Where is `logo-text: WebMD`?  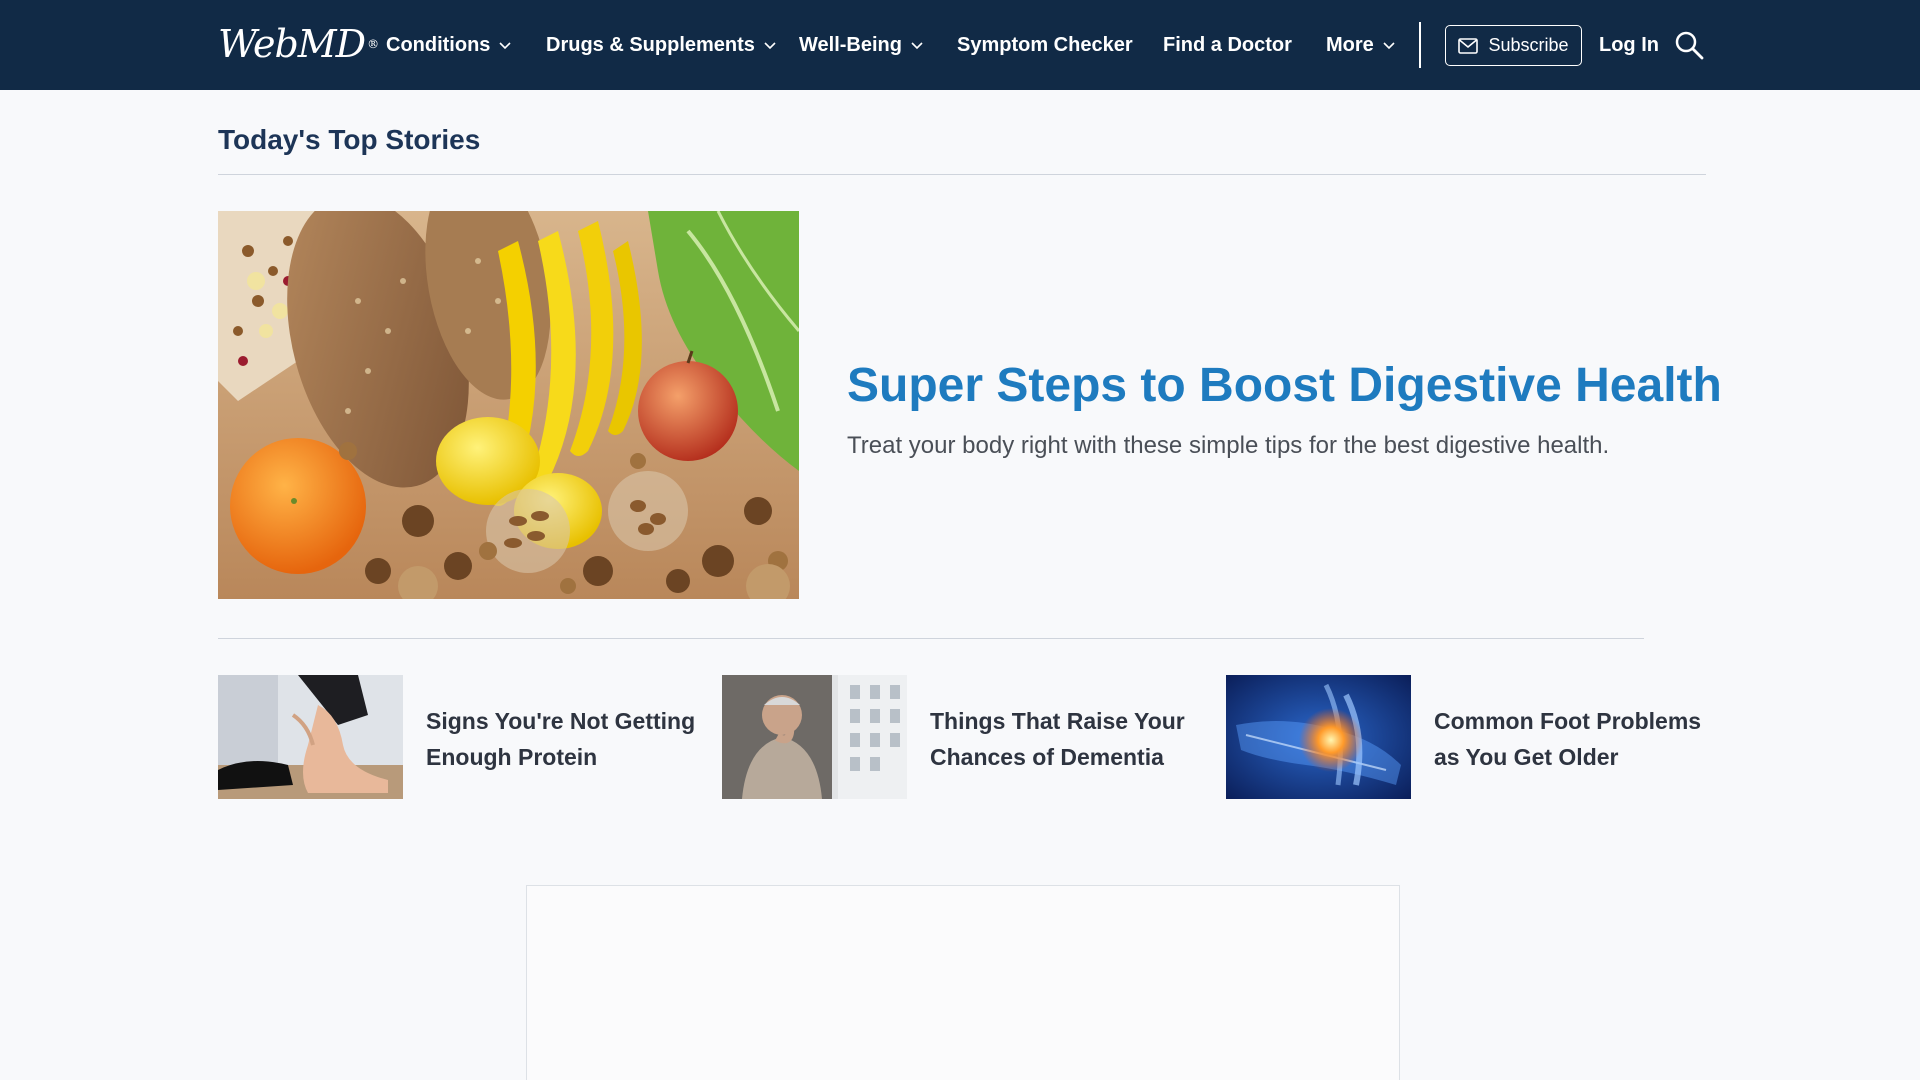
logo-text: WebMD is located at coordinates (292, 44).